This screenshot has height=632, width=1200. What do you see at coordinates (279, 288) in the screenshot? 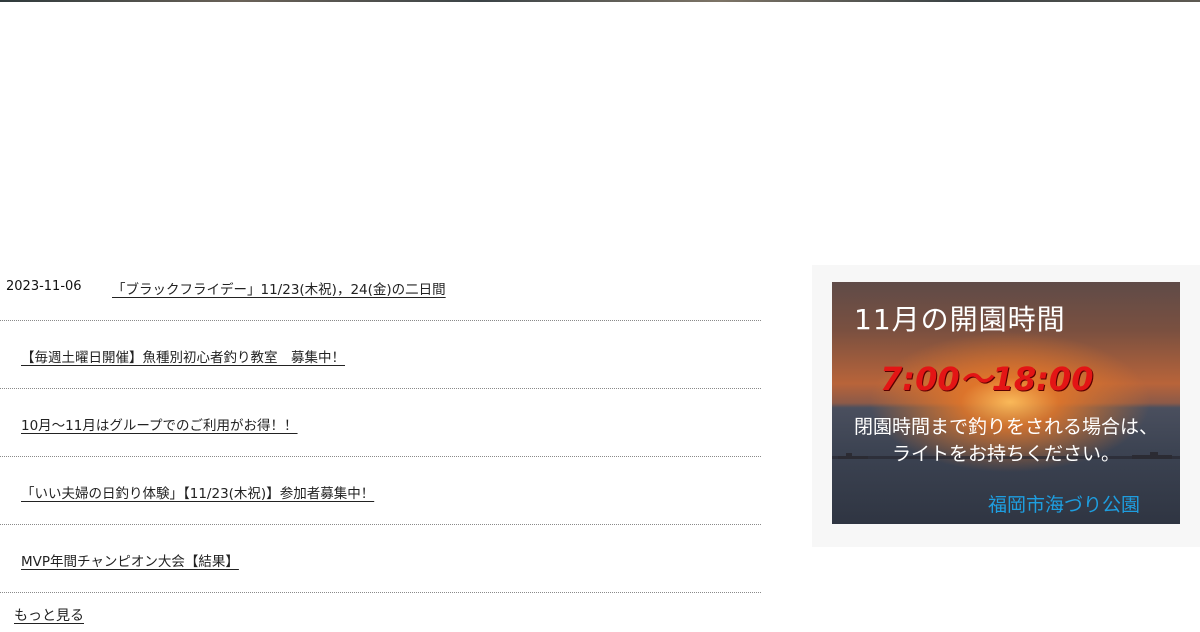
I see `news-link: 「ブラックフライデー」11/23(木祝)，24(金)の二日間` at bounding box center [279, 288].